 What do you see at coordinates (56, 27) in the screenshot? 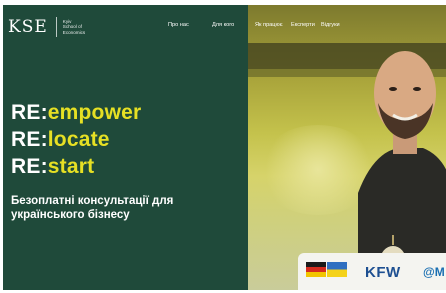
I see `logo-divider` at bounding box center [56, 27].